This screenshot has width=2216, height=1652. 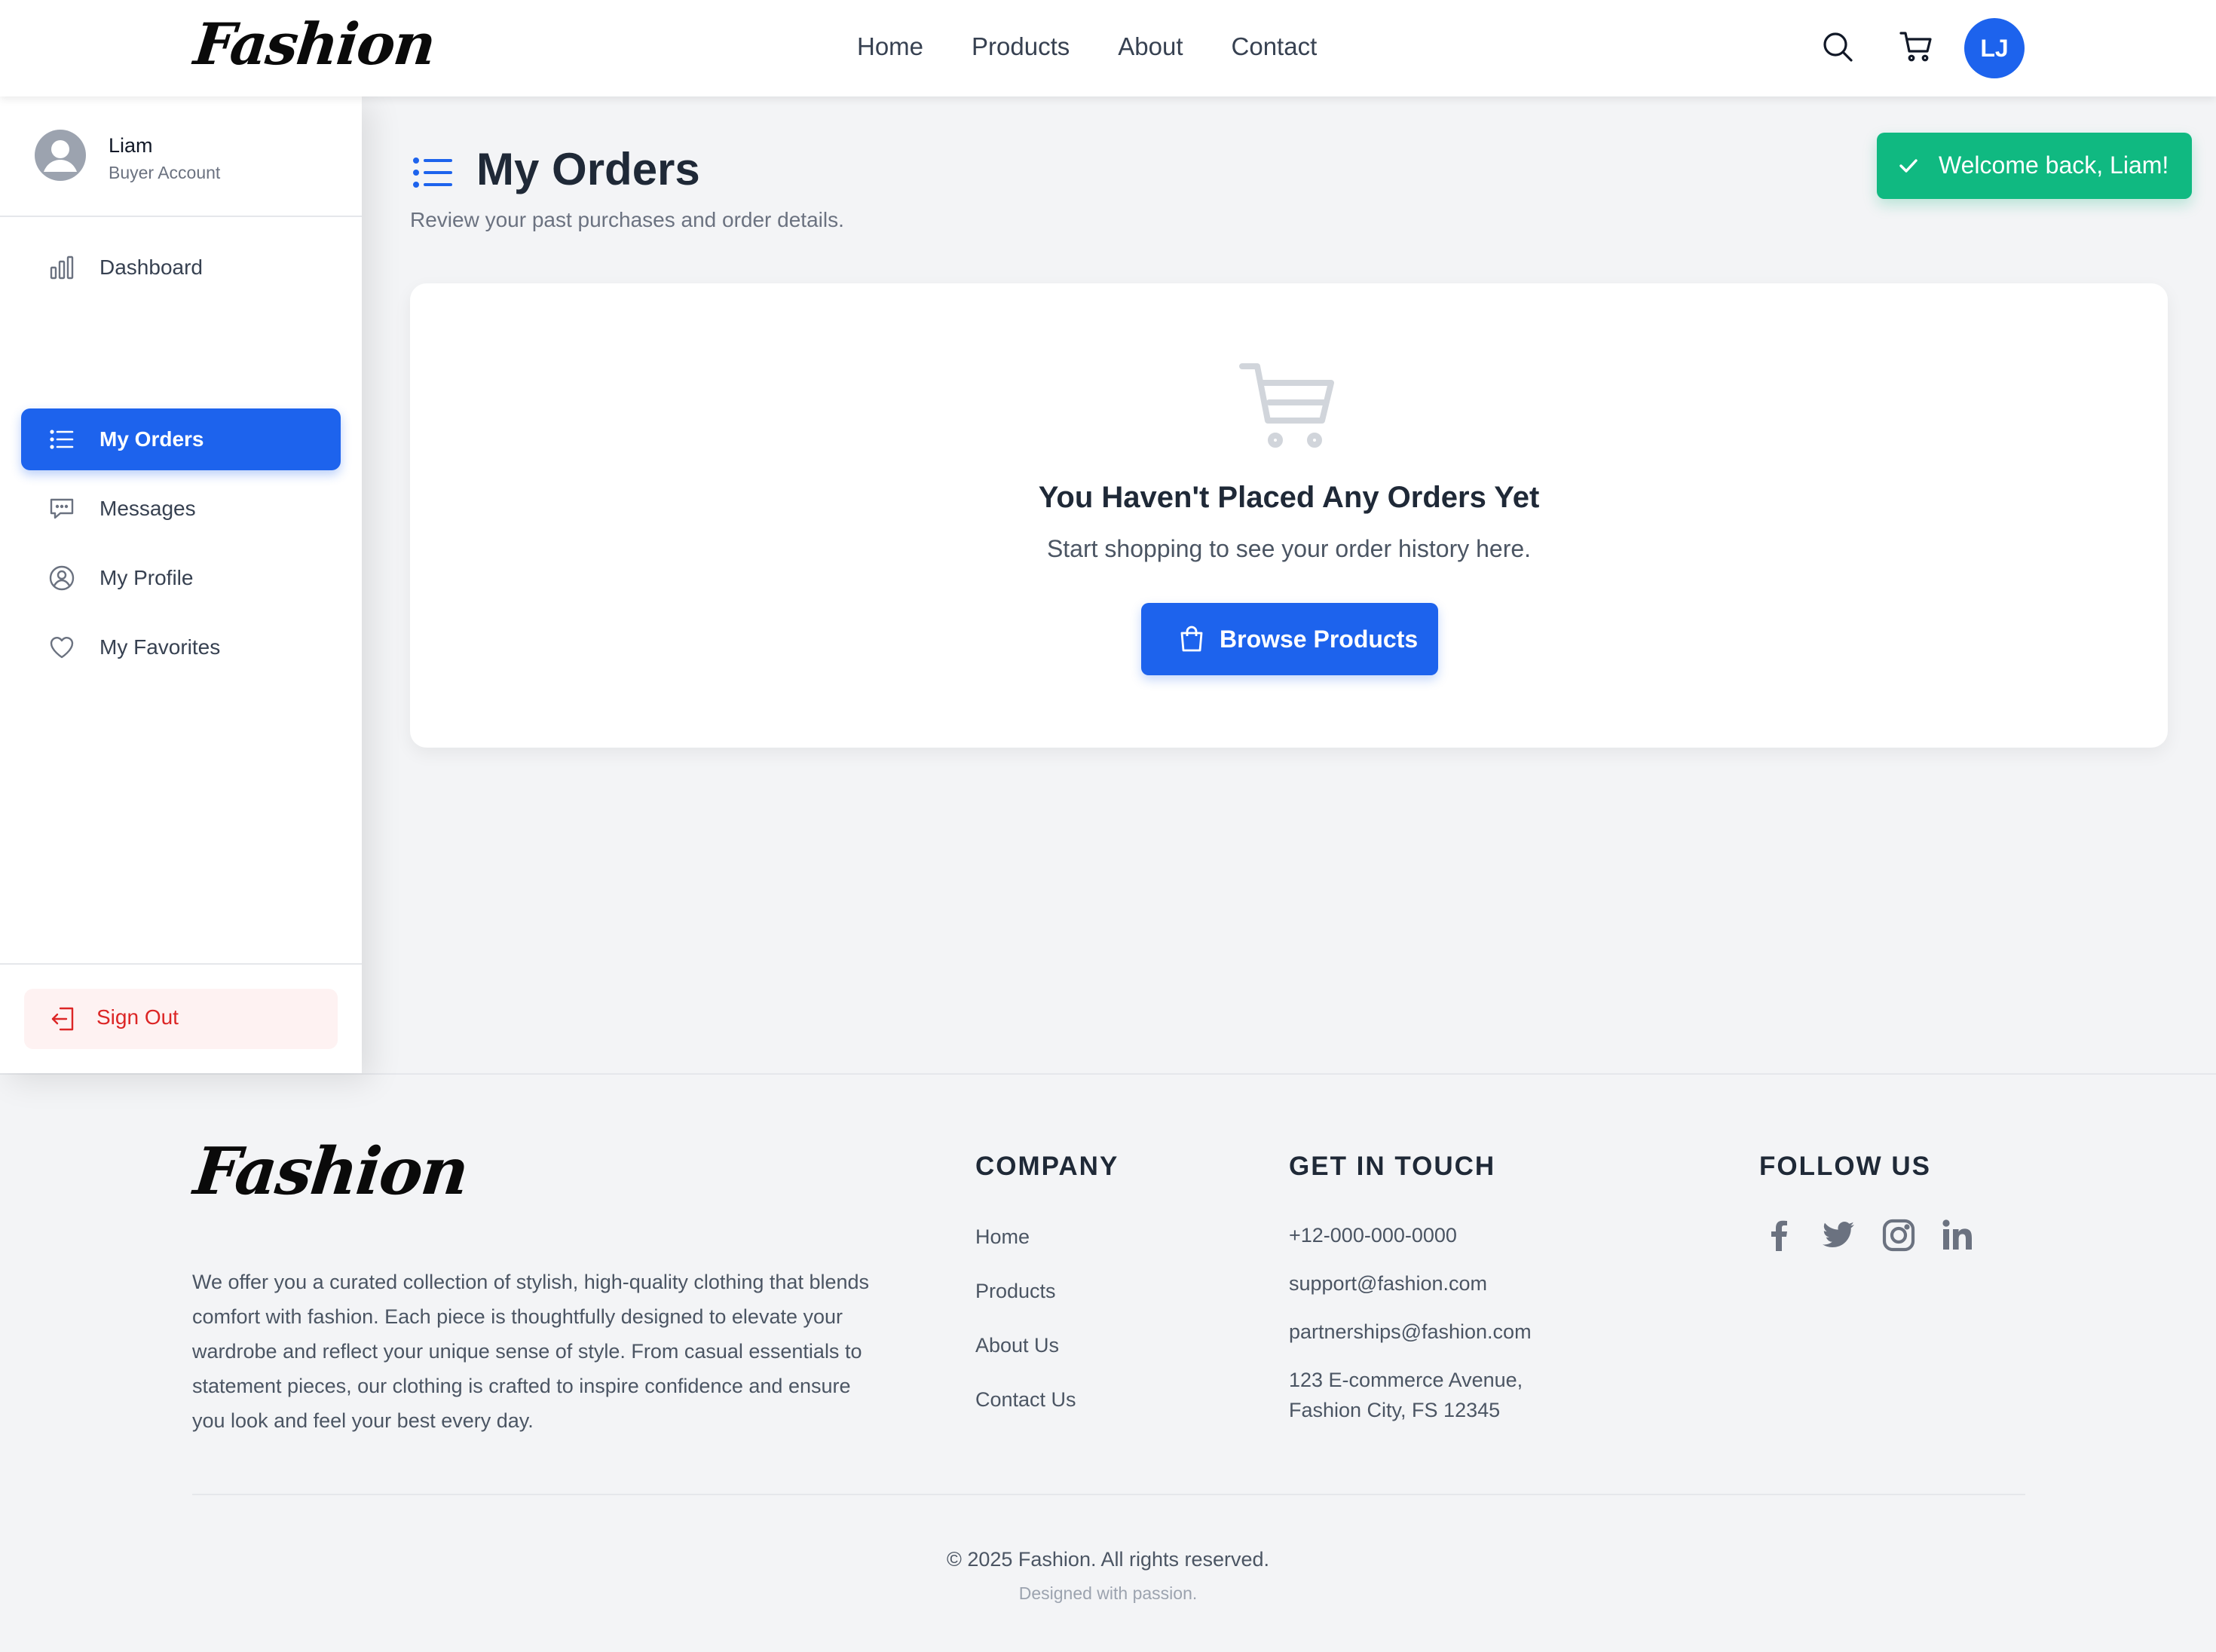 What do you see at coordinates (314, 44) in the screenshot?
I see `brand-logo: Fashion` at bounding box center [314, 44].